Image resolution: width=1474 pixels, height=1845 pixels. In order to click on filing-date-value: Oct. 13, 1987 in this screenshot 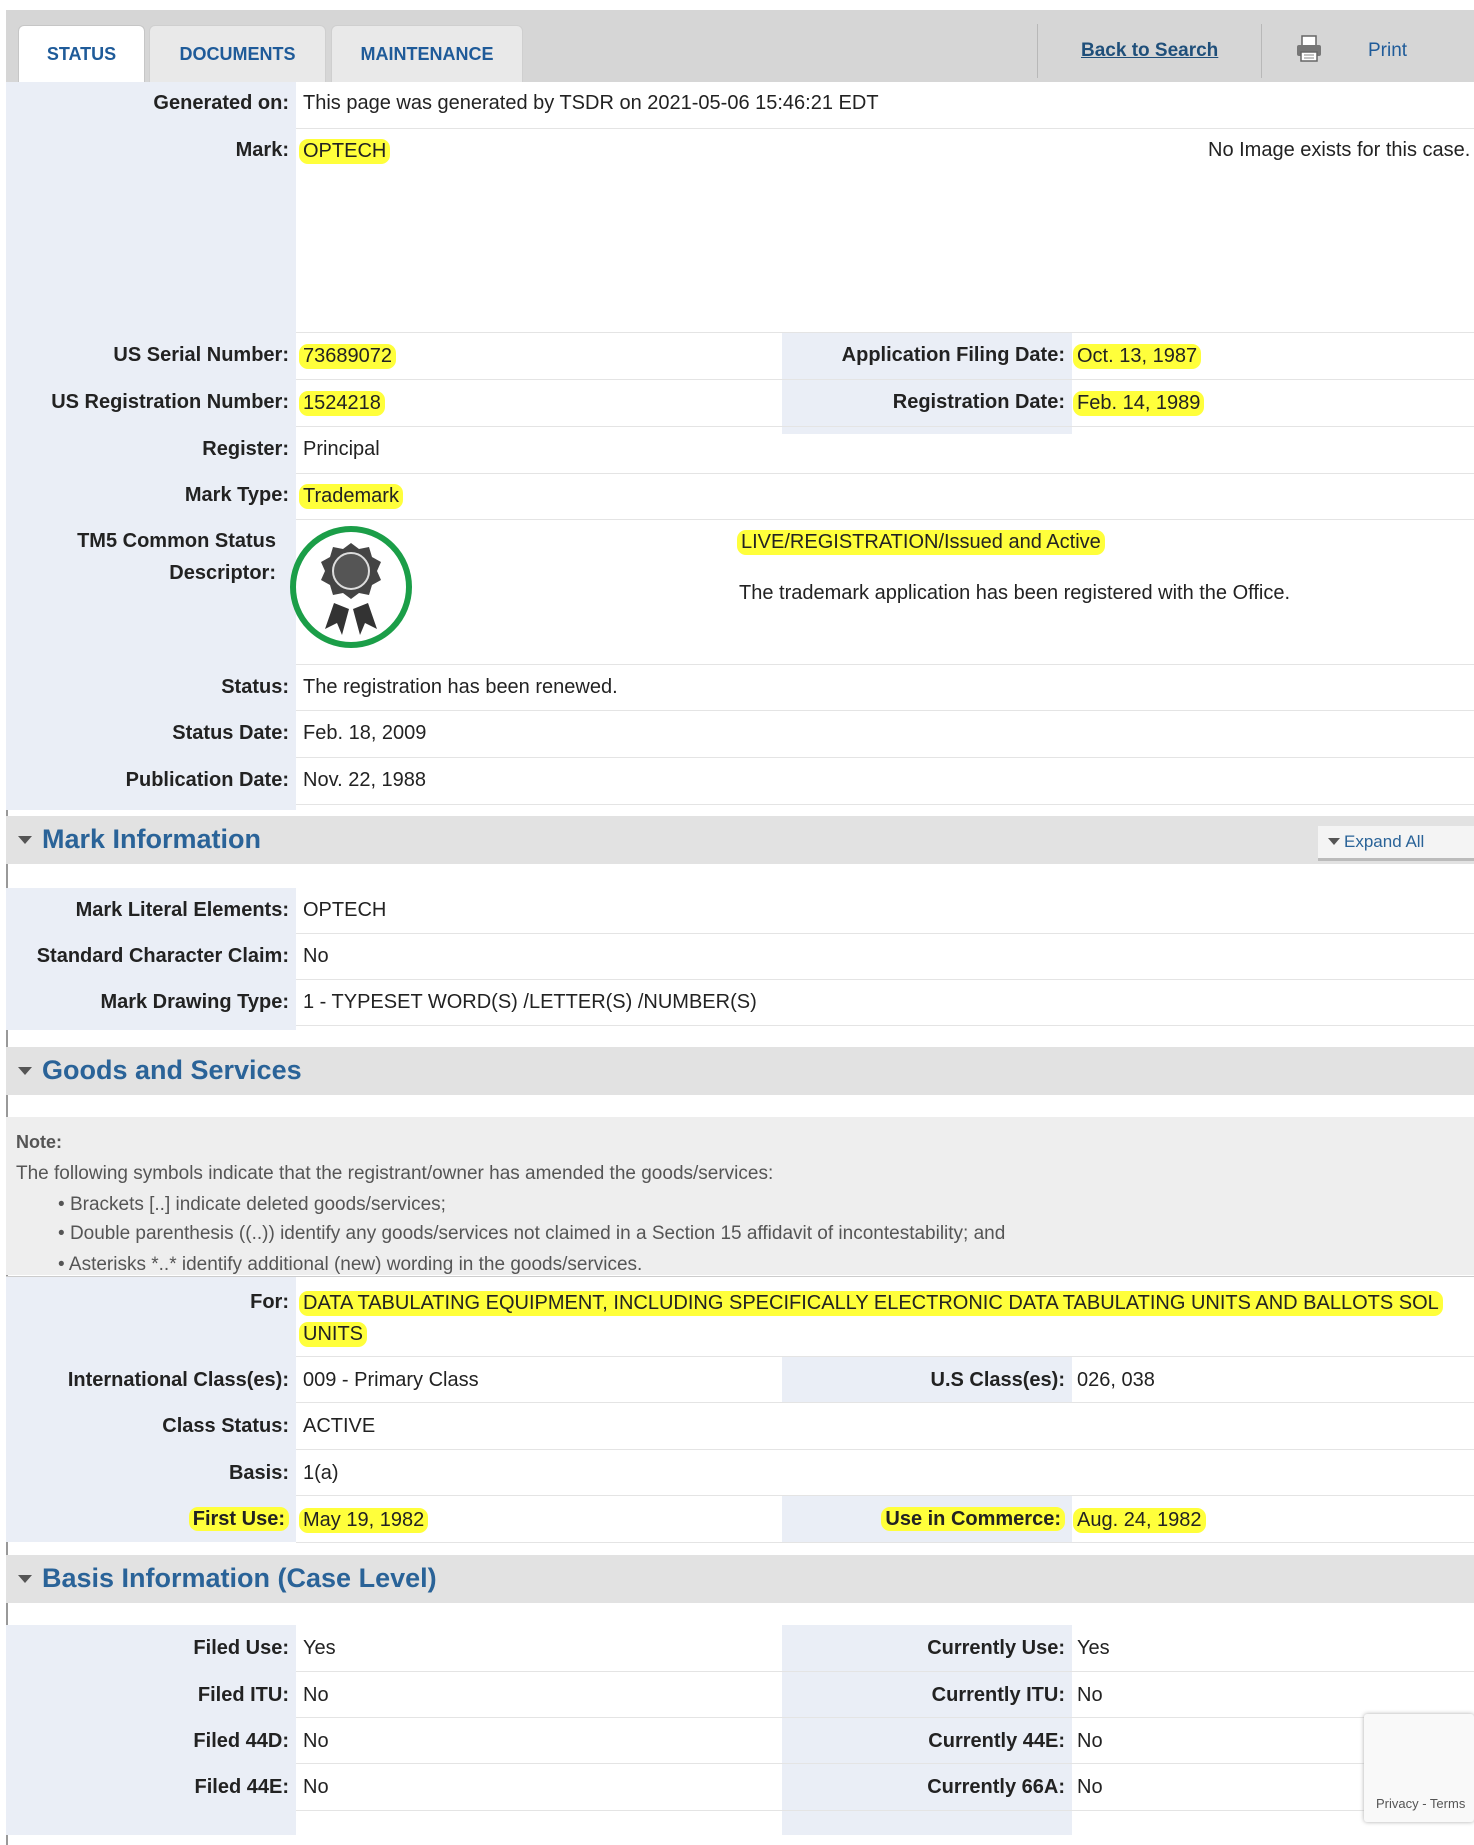, I will do `click(1137, 356)`.